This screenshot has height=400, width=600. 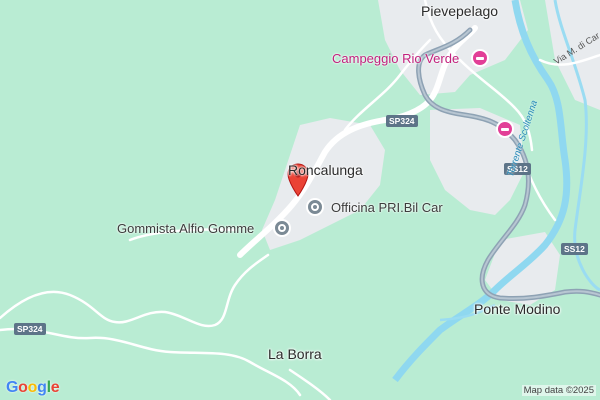 I want to click on logo-letter: g, so click(x=42, y=387).